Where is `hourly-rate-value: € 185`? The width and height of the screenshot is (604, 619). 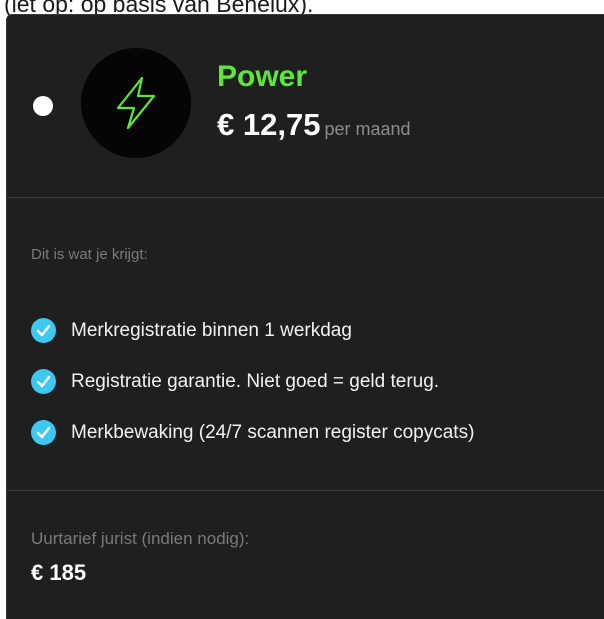 hourly-rate-value: € 185 is located at coordinates (59, 572).